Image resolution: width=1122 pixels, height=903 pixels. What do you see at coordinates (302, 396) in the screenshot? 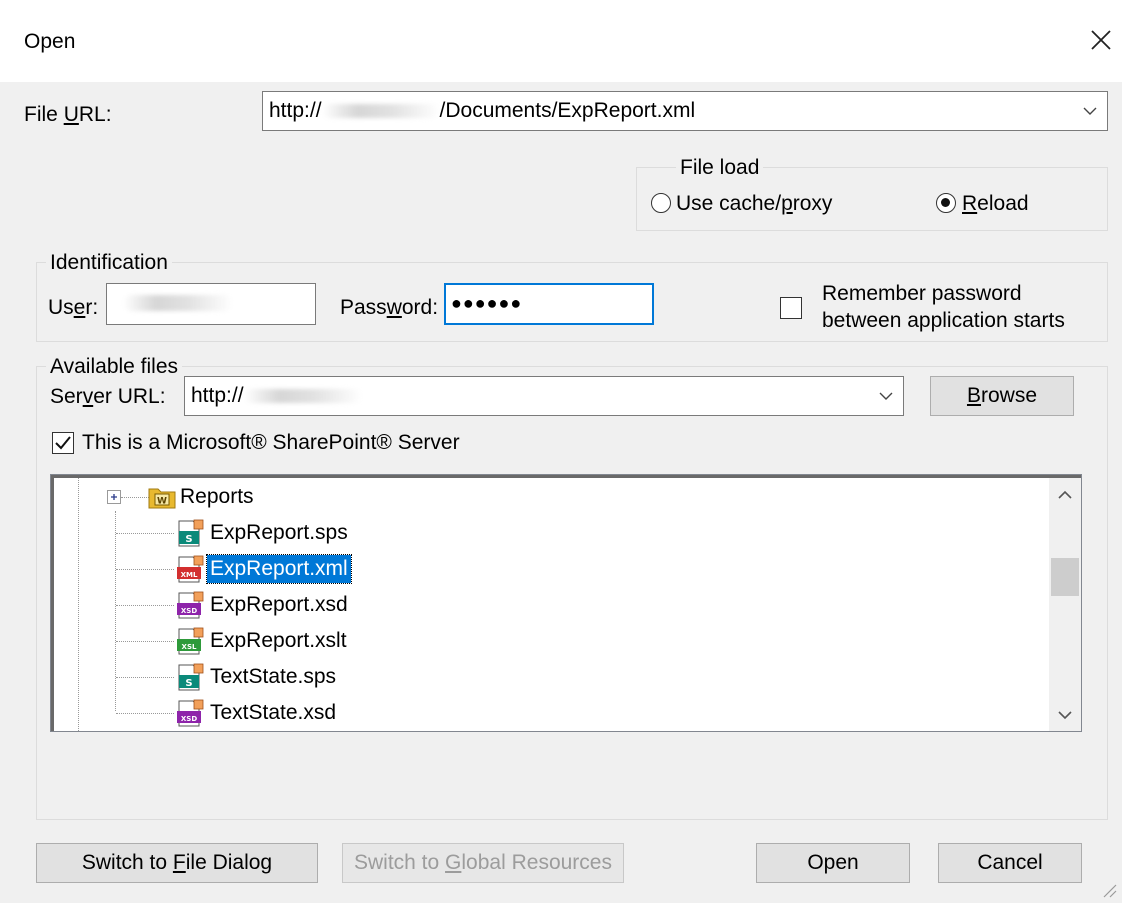
I see `redacted-server` at bounding box center [302, 396].